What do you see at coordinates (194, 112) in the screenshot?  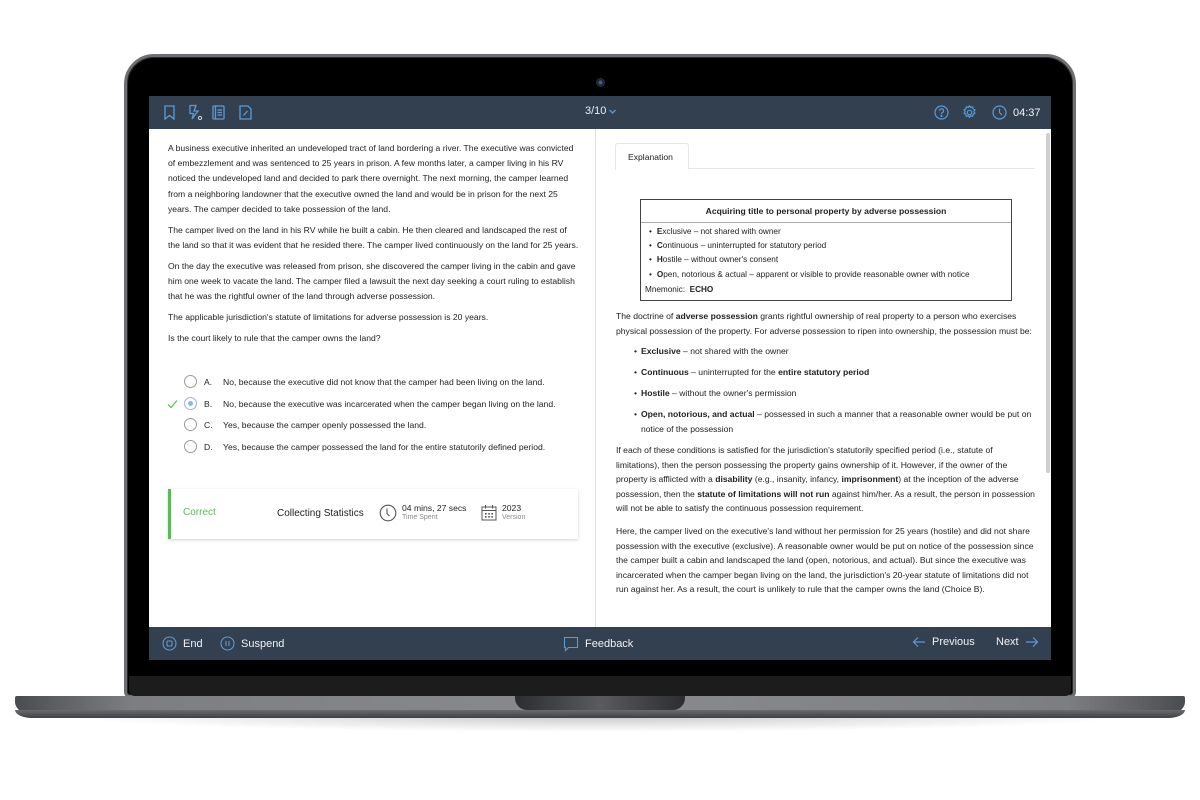 I see `flashcard-icon` at bounding box center [194, 112].